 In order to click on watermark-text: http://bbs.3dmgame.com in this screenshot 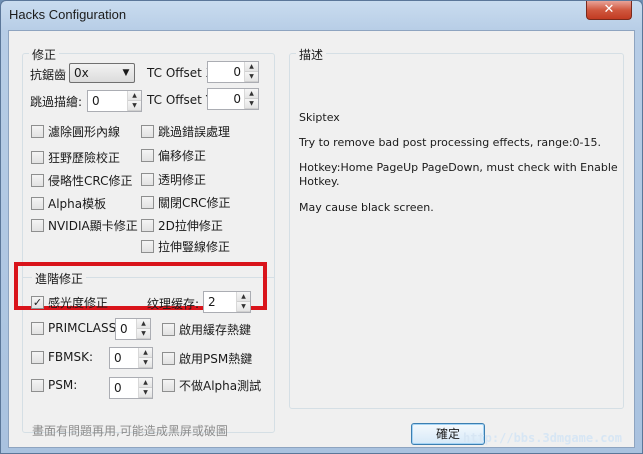, I will do `click(542, 438)`.